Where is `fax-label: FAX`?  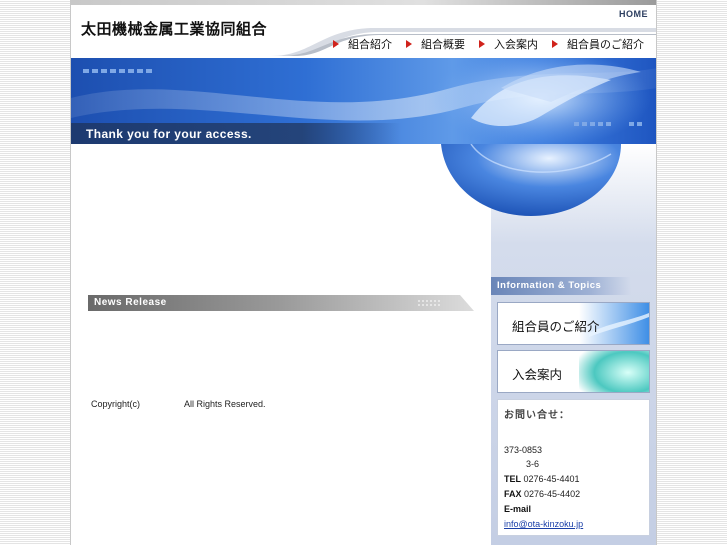
fax-label: FAX is located at coordinates (513, 494).